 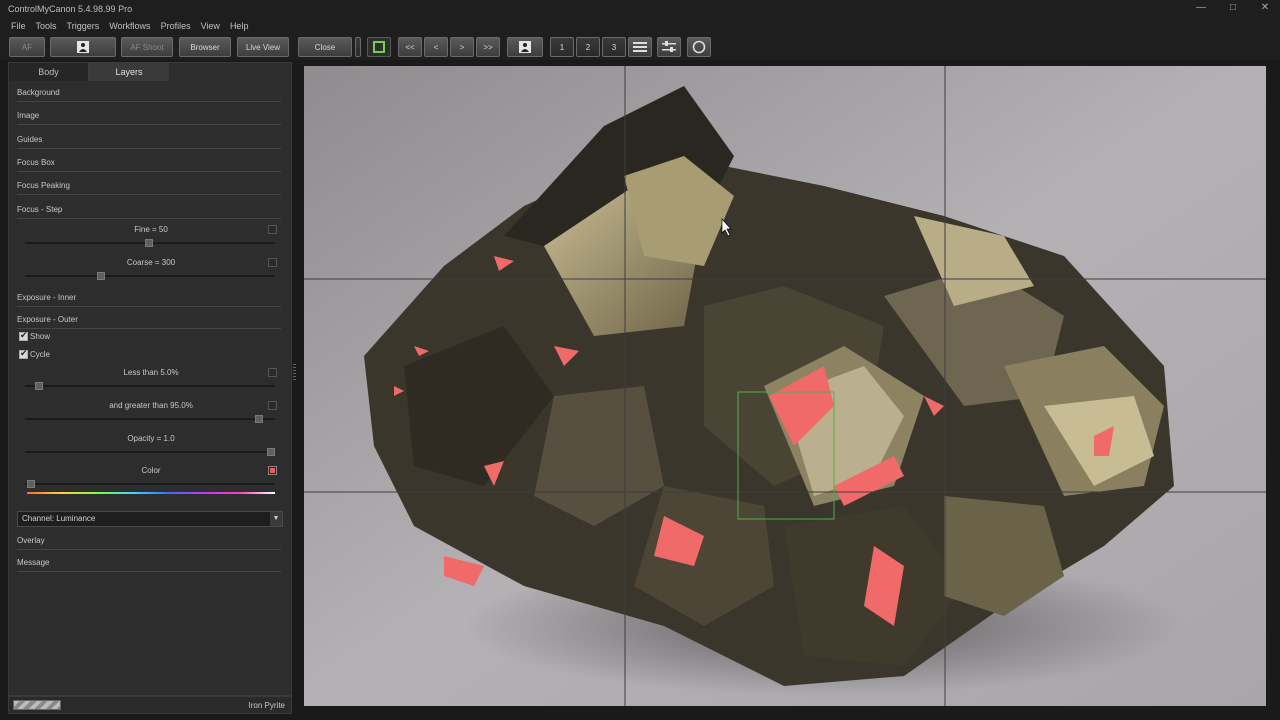 What do you see at coordinates (151, 262) in the screenshot?
I see `coarse-label: Coarse = 300` at bounding box center [151, 262].